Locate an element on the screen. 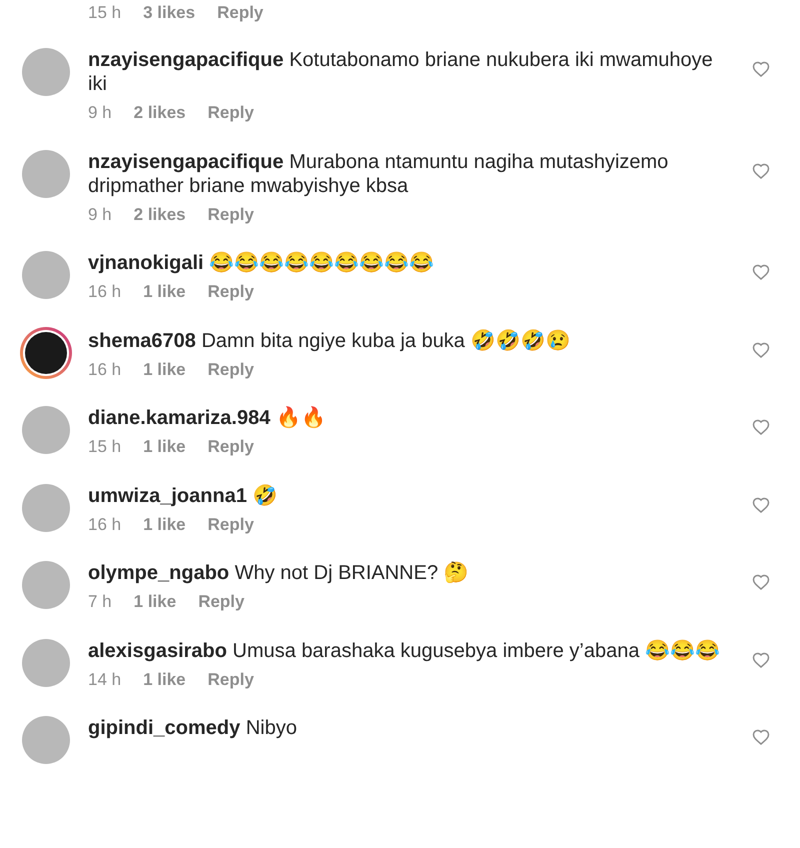  story-ring is located at coordinates (46, 352).